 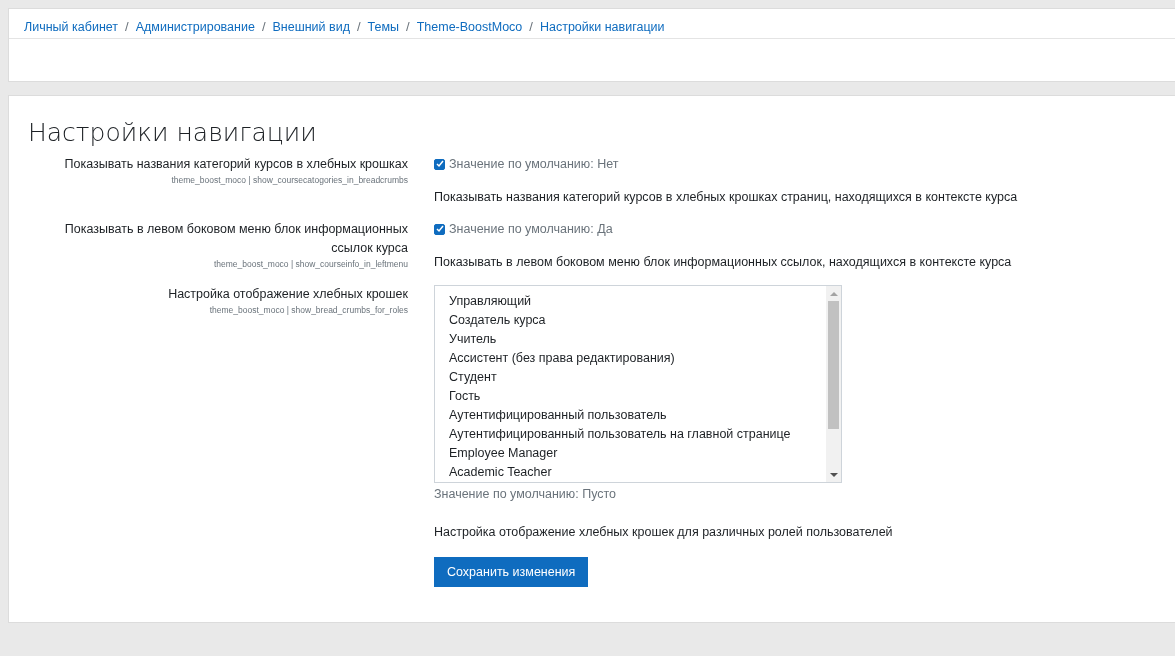 What do you see at coordinates (469, 26) in the screenshot?
I see `breadcrumb-link: Theme-BoostMoco` at bounding box center [469, 26].